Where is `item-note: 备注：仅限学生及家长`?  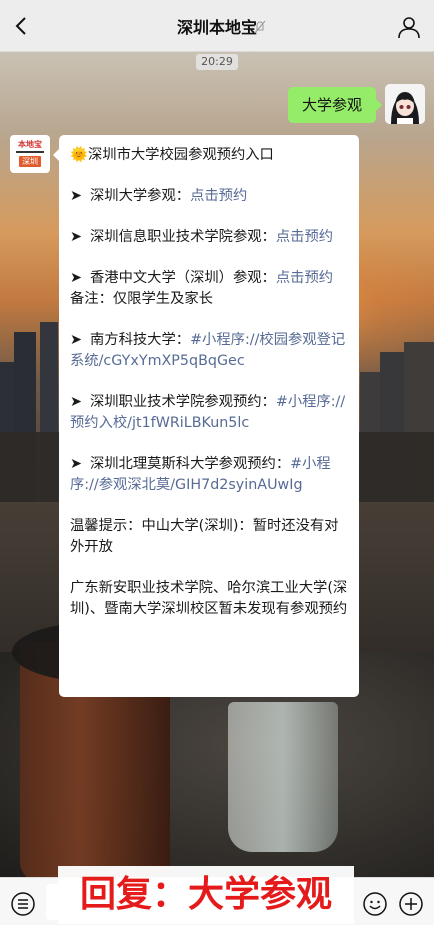
item-note: 备注：仅限学生及家长 is located at coordinates (141, 299).